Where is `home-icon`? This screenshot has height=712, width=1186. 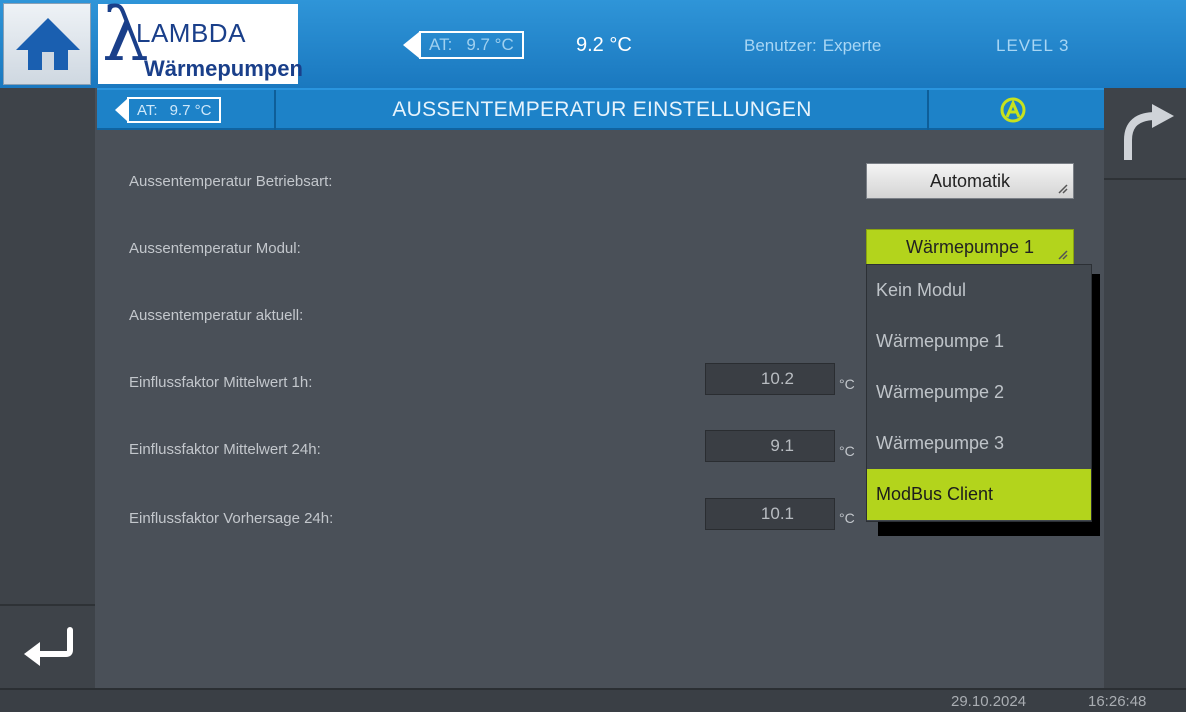 home-icon is located at coordinates (48, 44).